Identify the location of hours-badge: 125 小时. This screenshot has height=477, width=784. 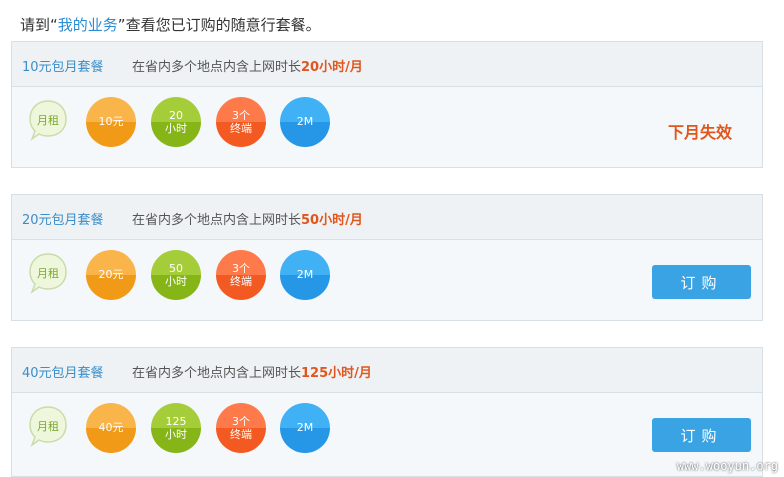
(176, 428).